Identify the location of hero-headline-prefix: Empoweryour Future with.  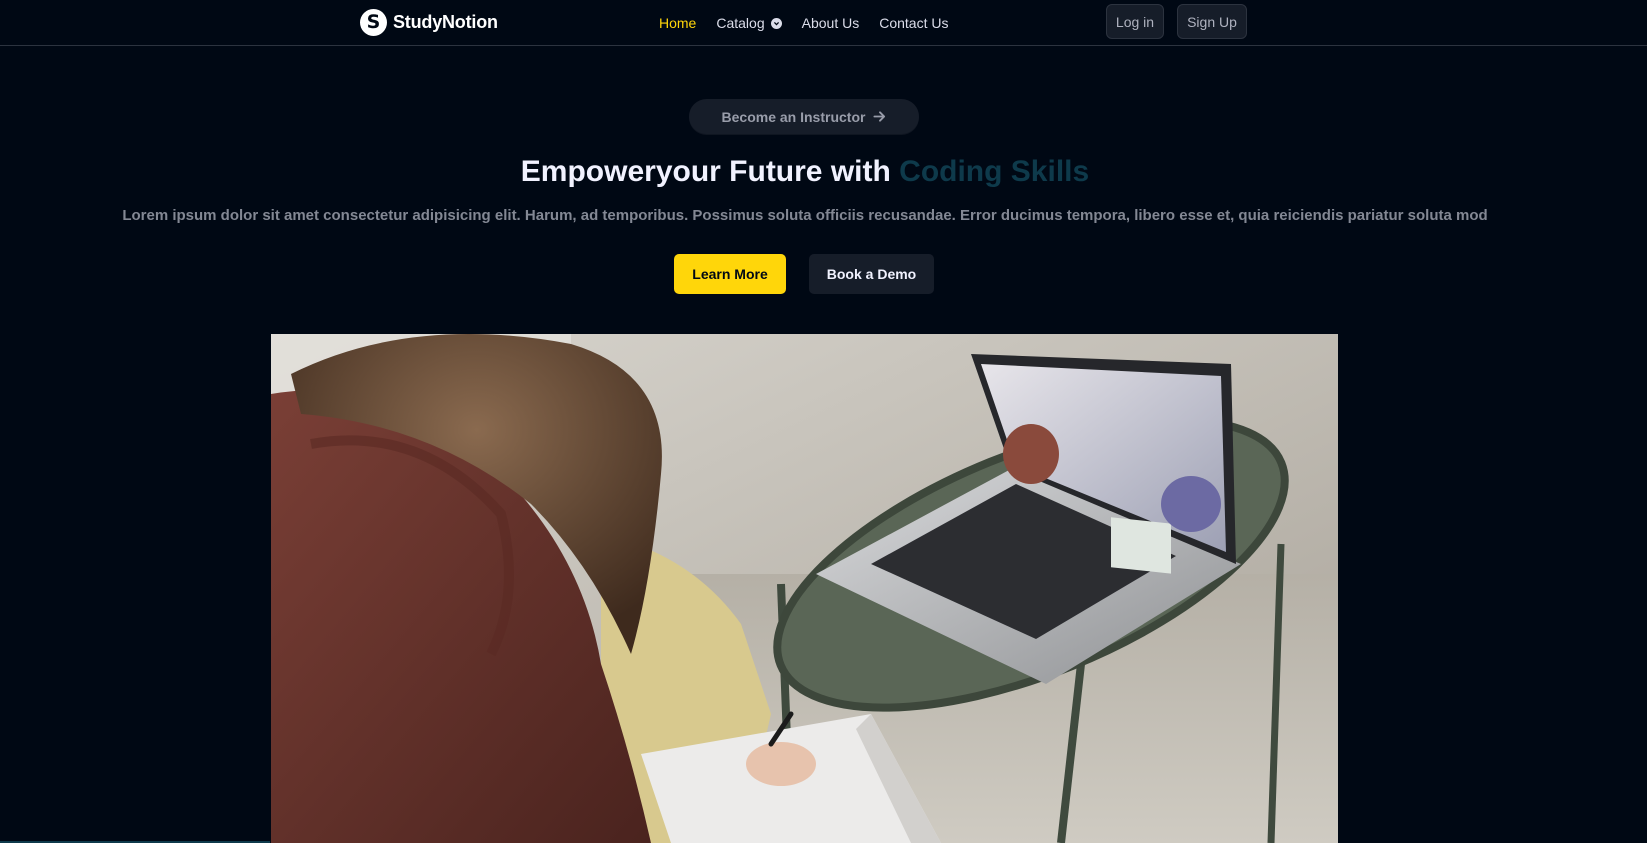
(710, 171).